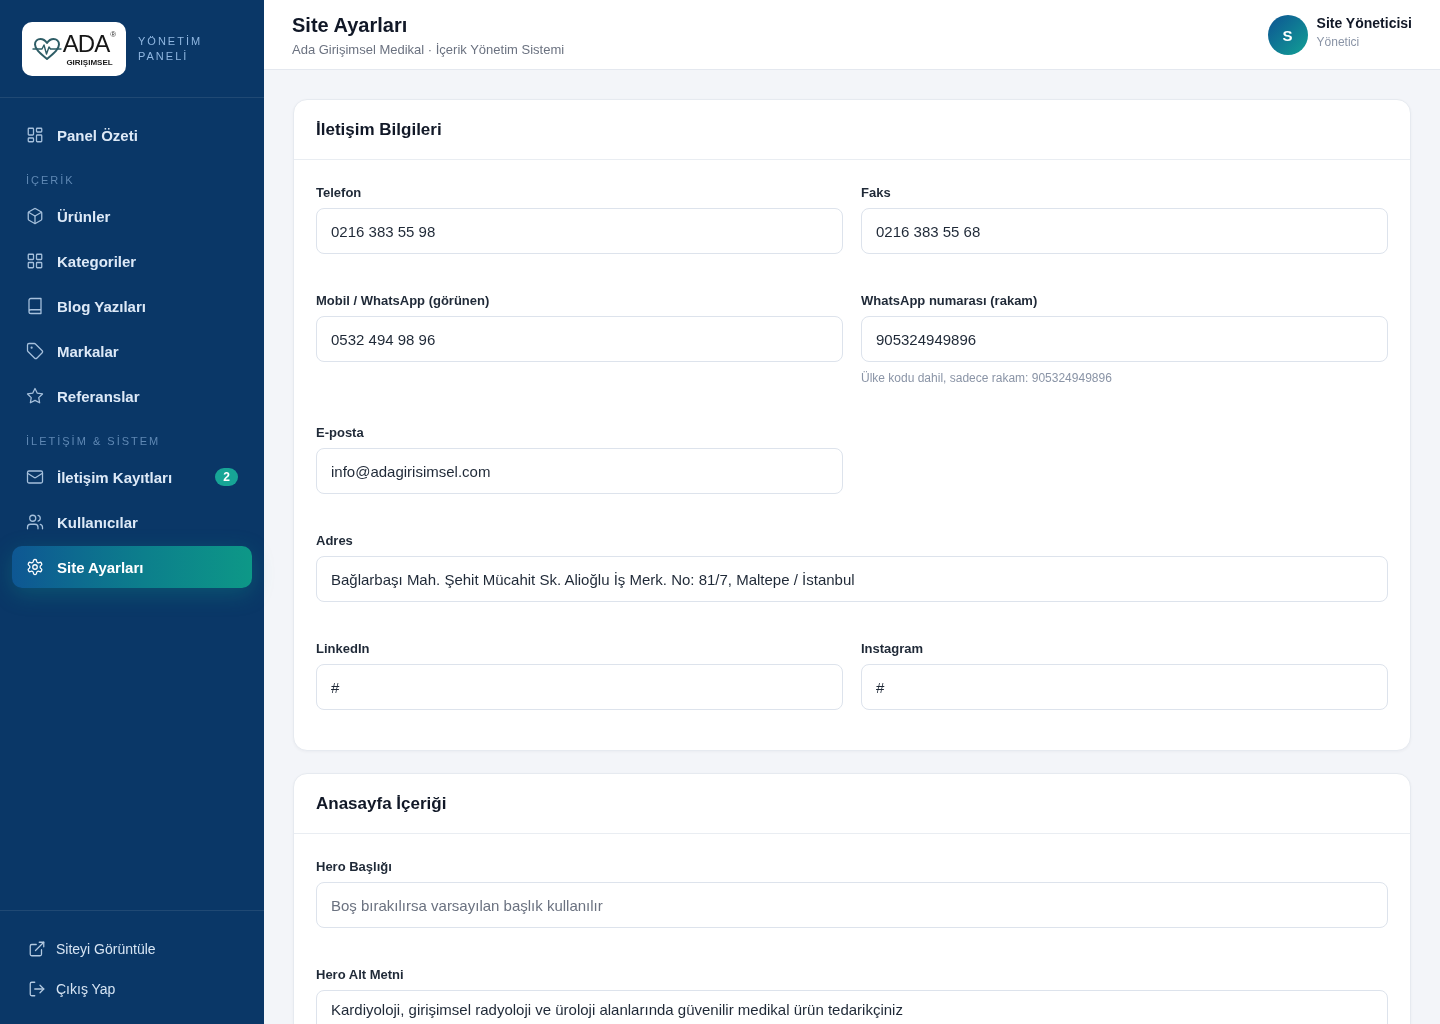  Describe the element at coordinates (379, 129) in the screenshot. I see `card-title: İletişim Bilgileri` at that location.